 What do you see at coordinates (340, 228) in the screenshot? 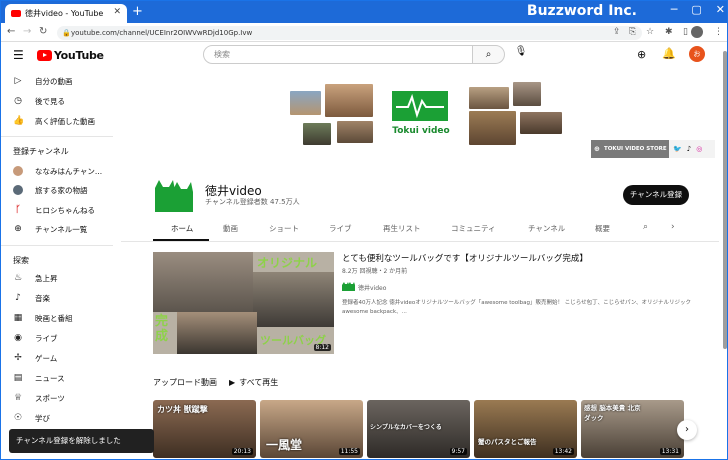
I see `tab-live: ライブ` at bounding box center [340, 228].